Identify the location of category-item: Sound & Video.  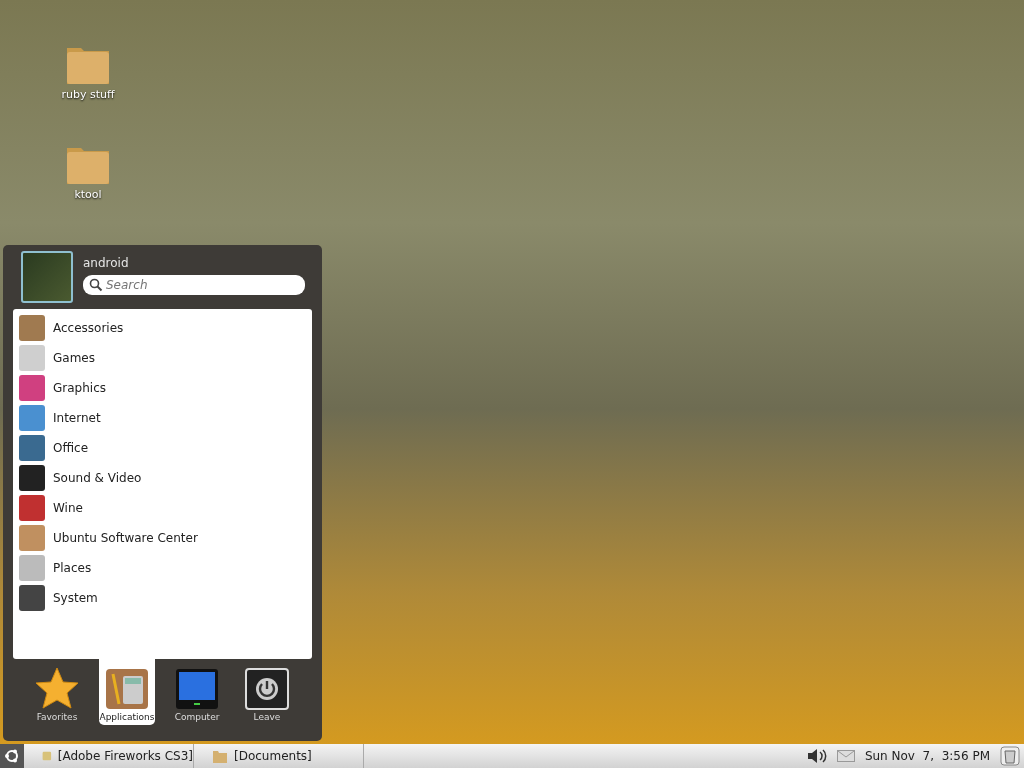
(162, 478).